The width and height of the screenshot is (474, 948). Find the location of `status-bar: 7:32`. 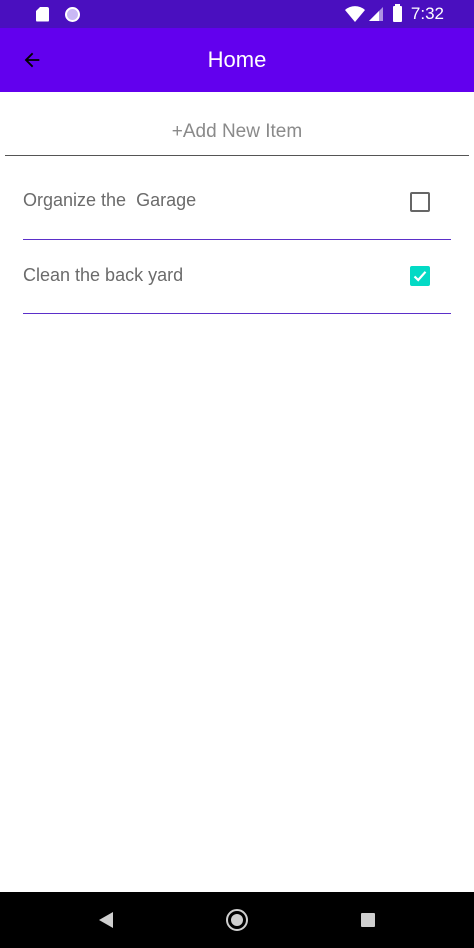

status-bar: 7:32 is located at coordinates (237, 14).